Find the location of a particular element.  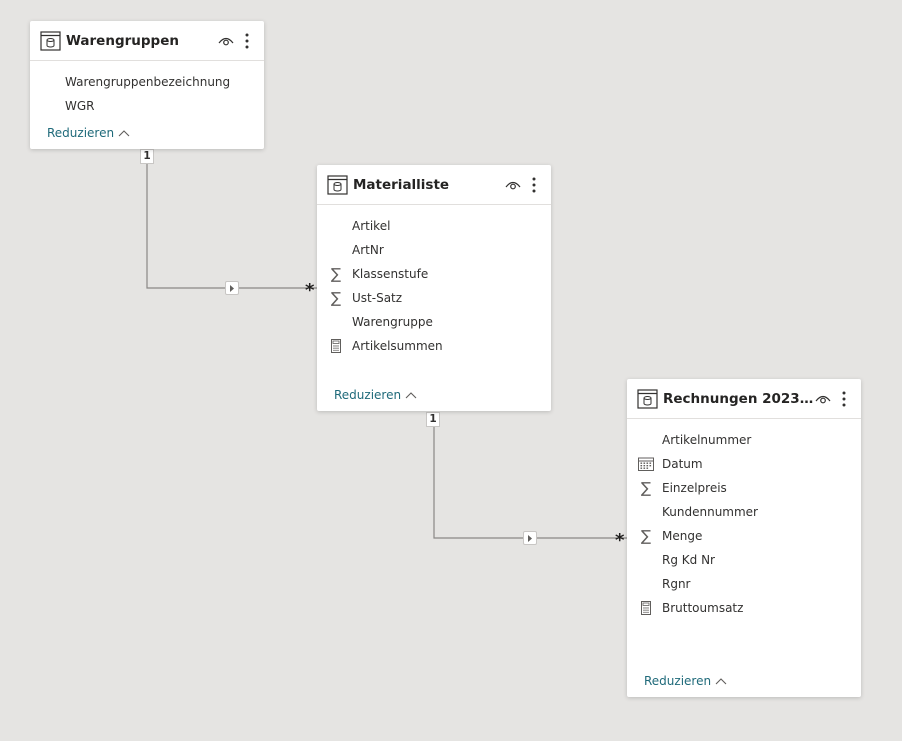

field-label: Rg Kd Nr is located at coordinates (688, 560).